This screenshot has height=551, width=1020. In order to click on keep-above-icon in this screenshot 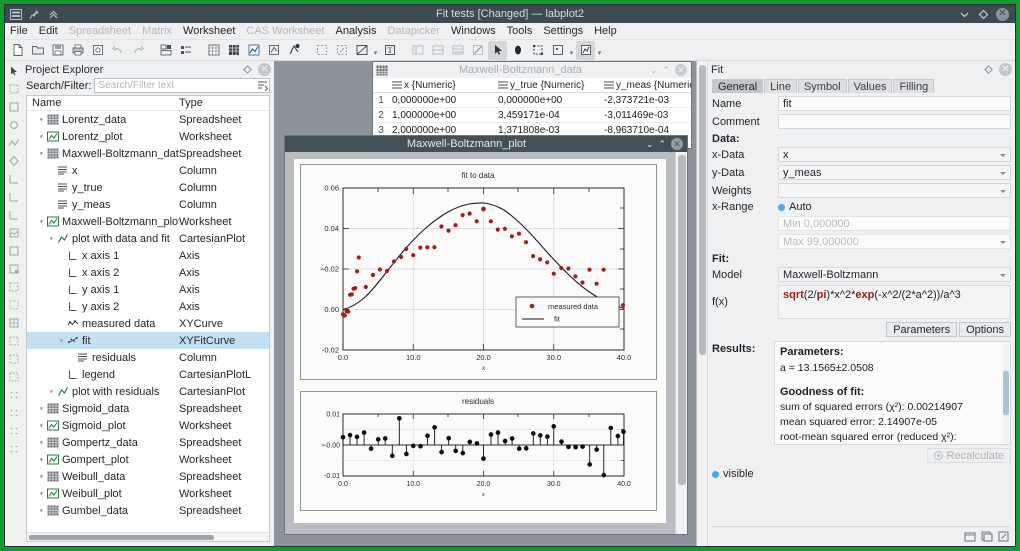, I will do `click(983, 14)`.